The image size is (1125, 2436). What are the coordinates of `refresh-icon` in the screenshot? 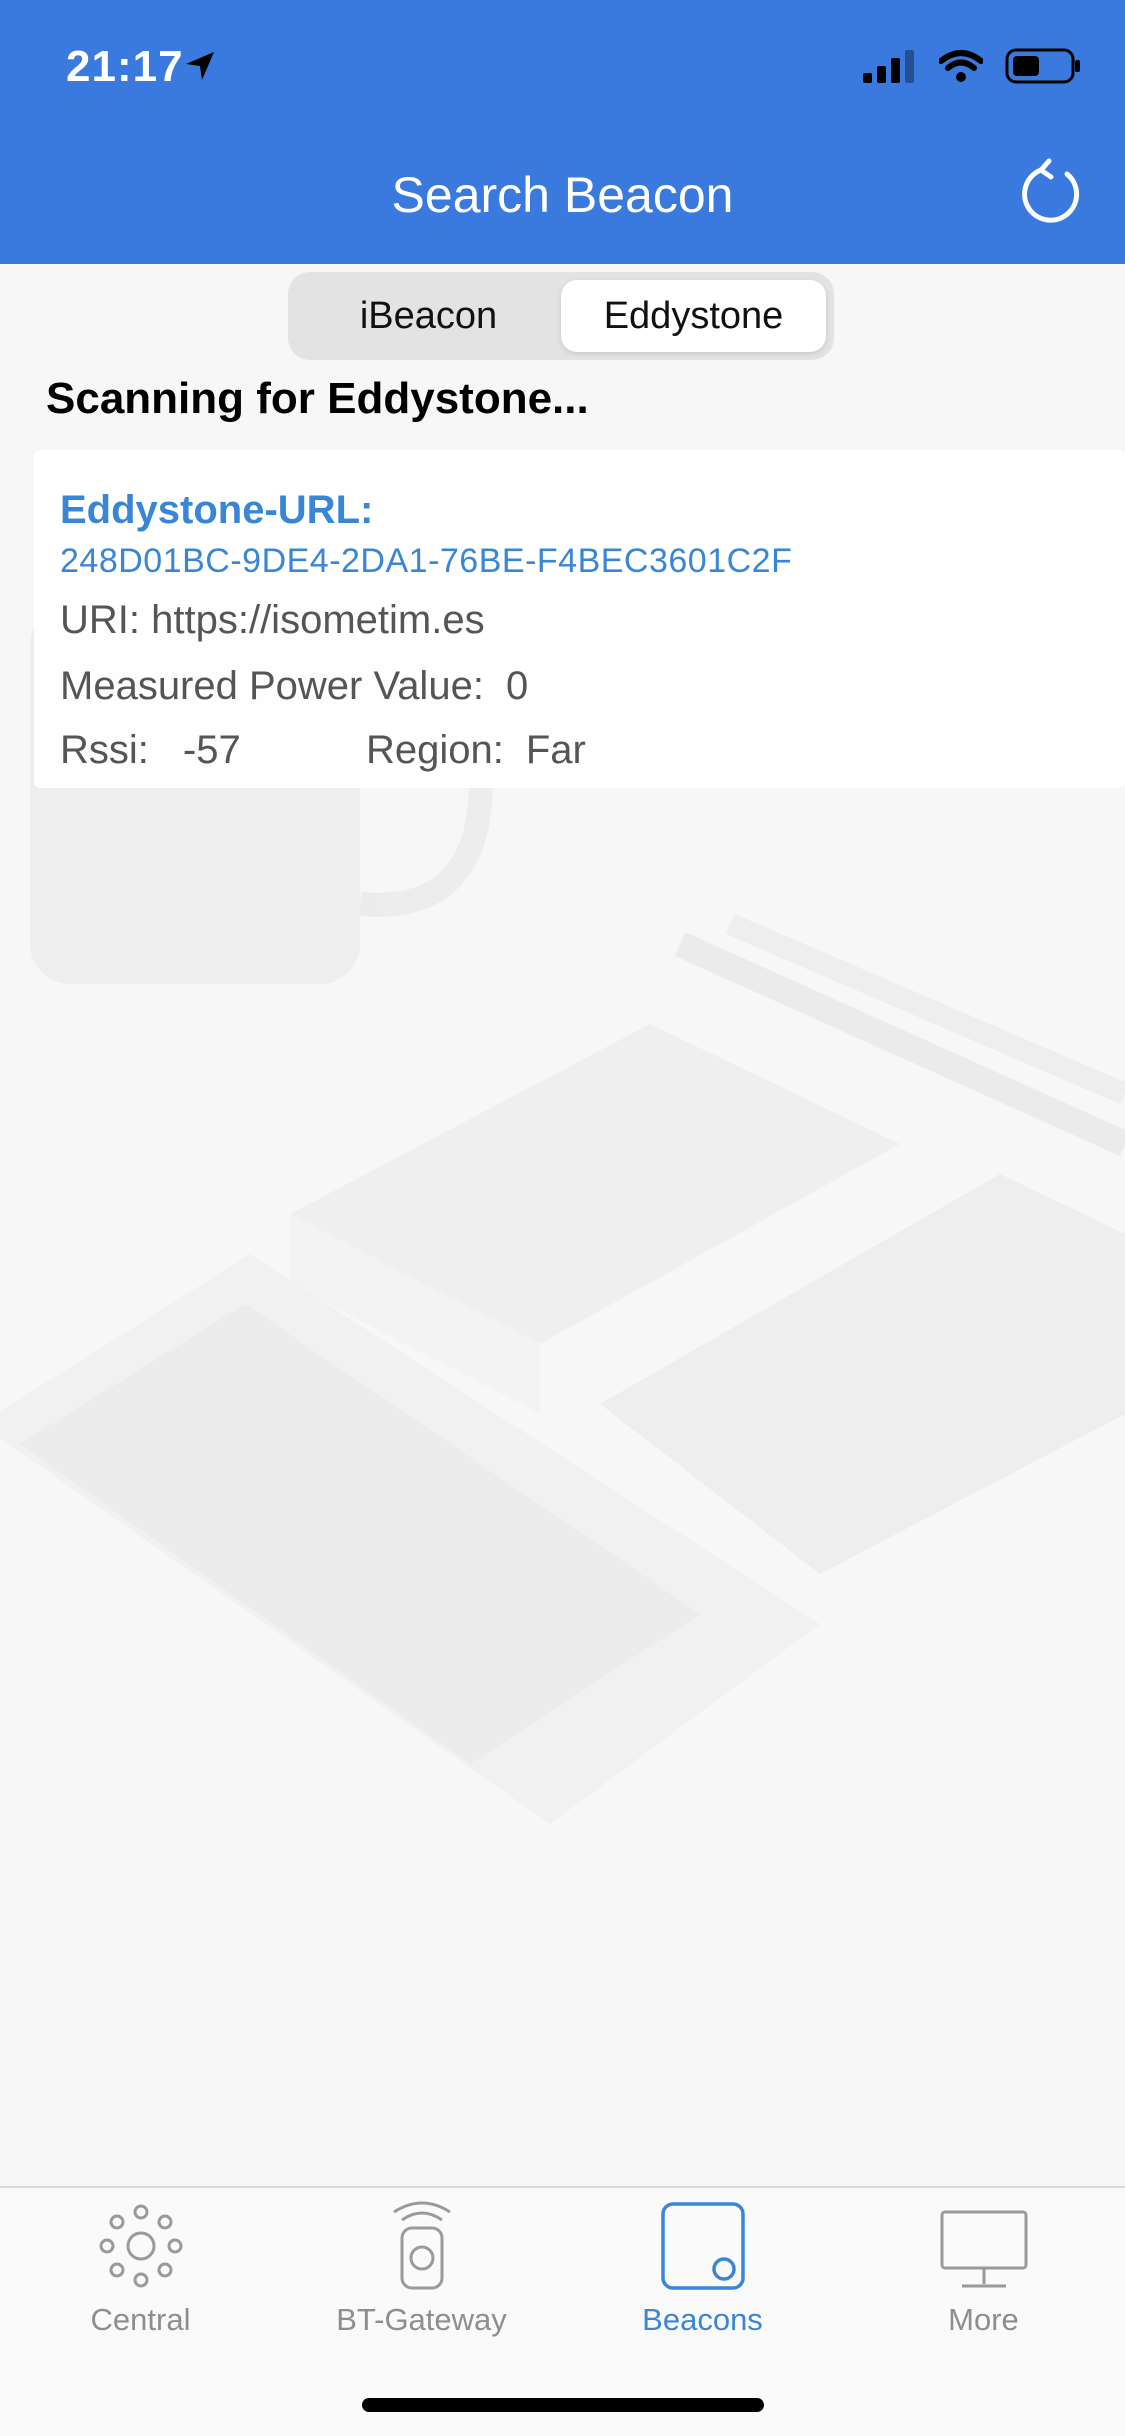 It's located at (1052, 193).